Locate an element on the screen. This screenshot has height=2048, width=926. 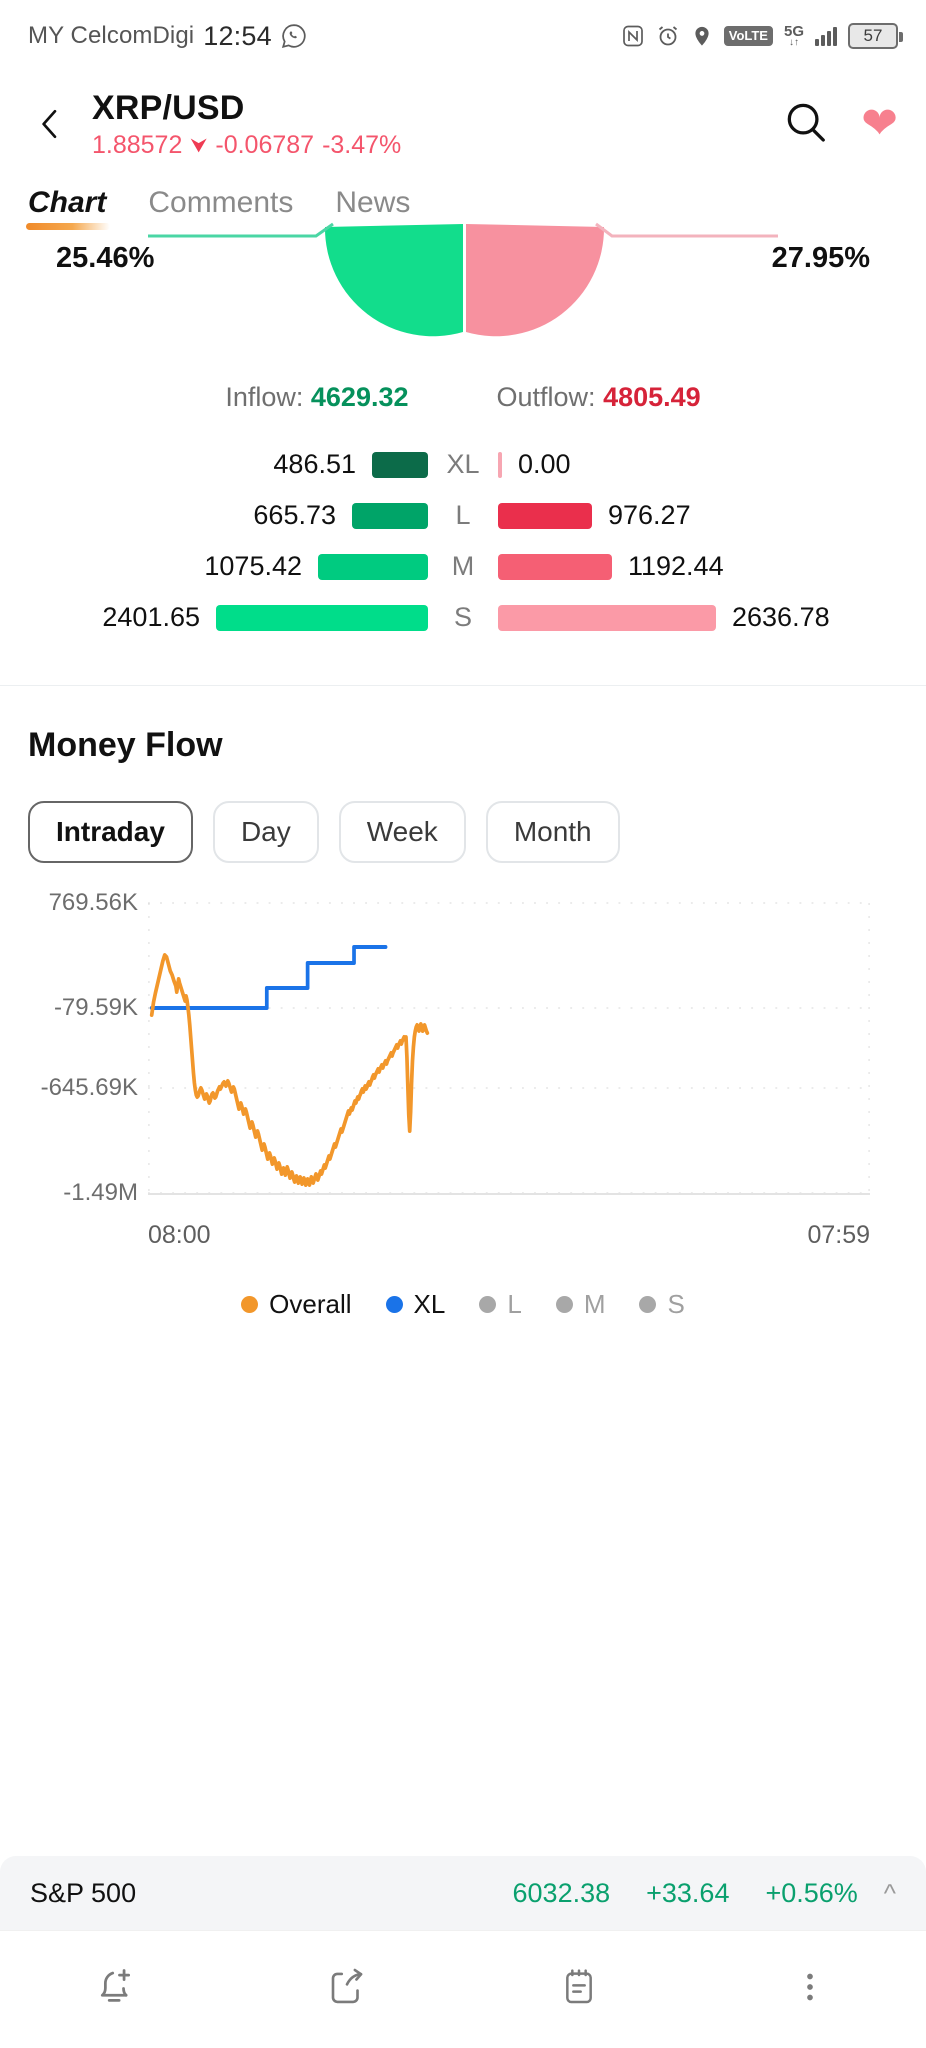
size-tag-m: M is located at coordinates (463, 566).